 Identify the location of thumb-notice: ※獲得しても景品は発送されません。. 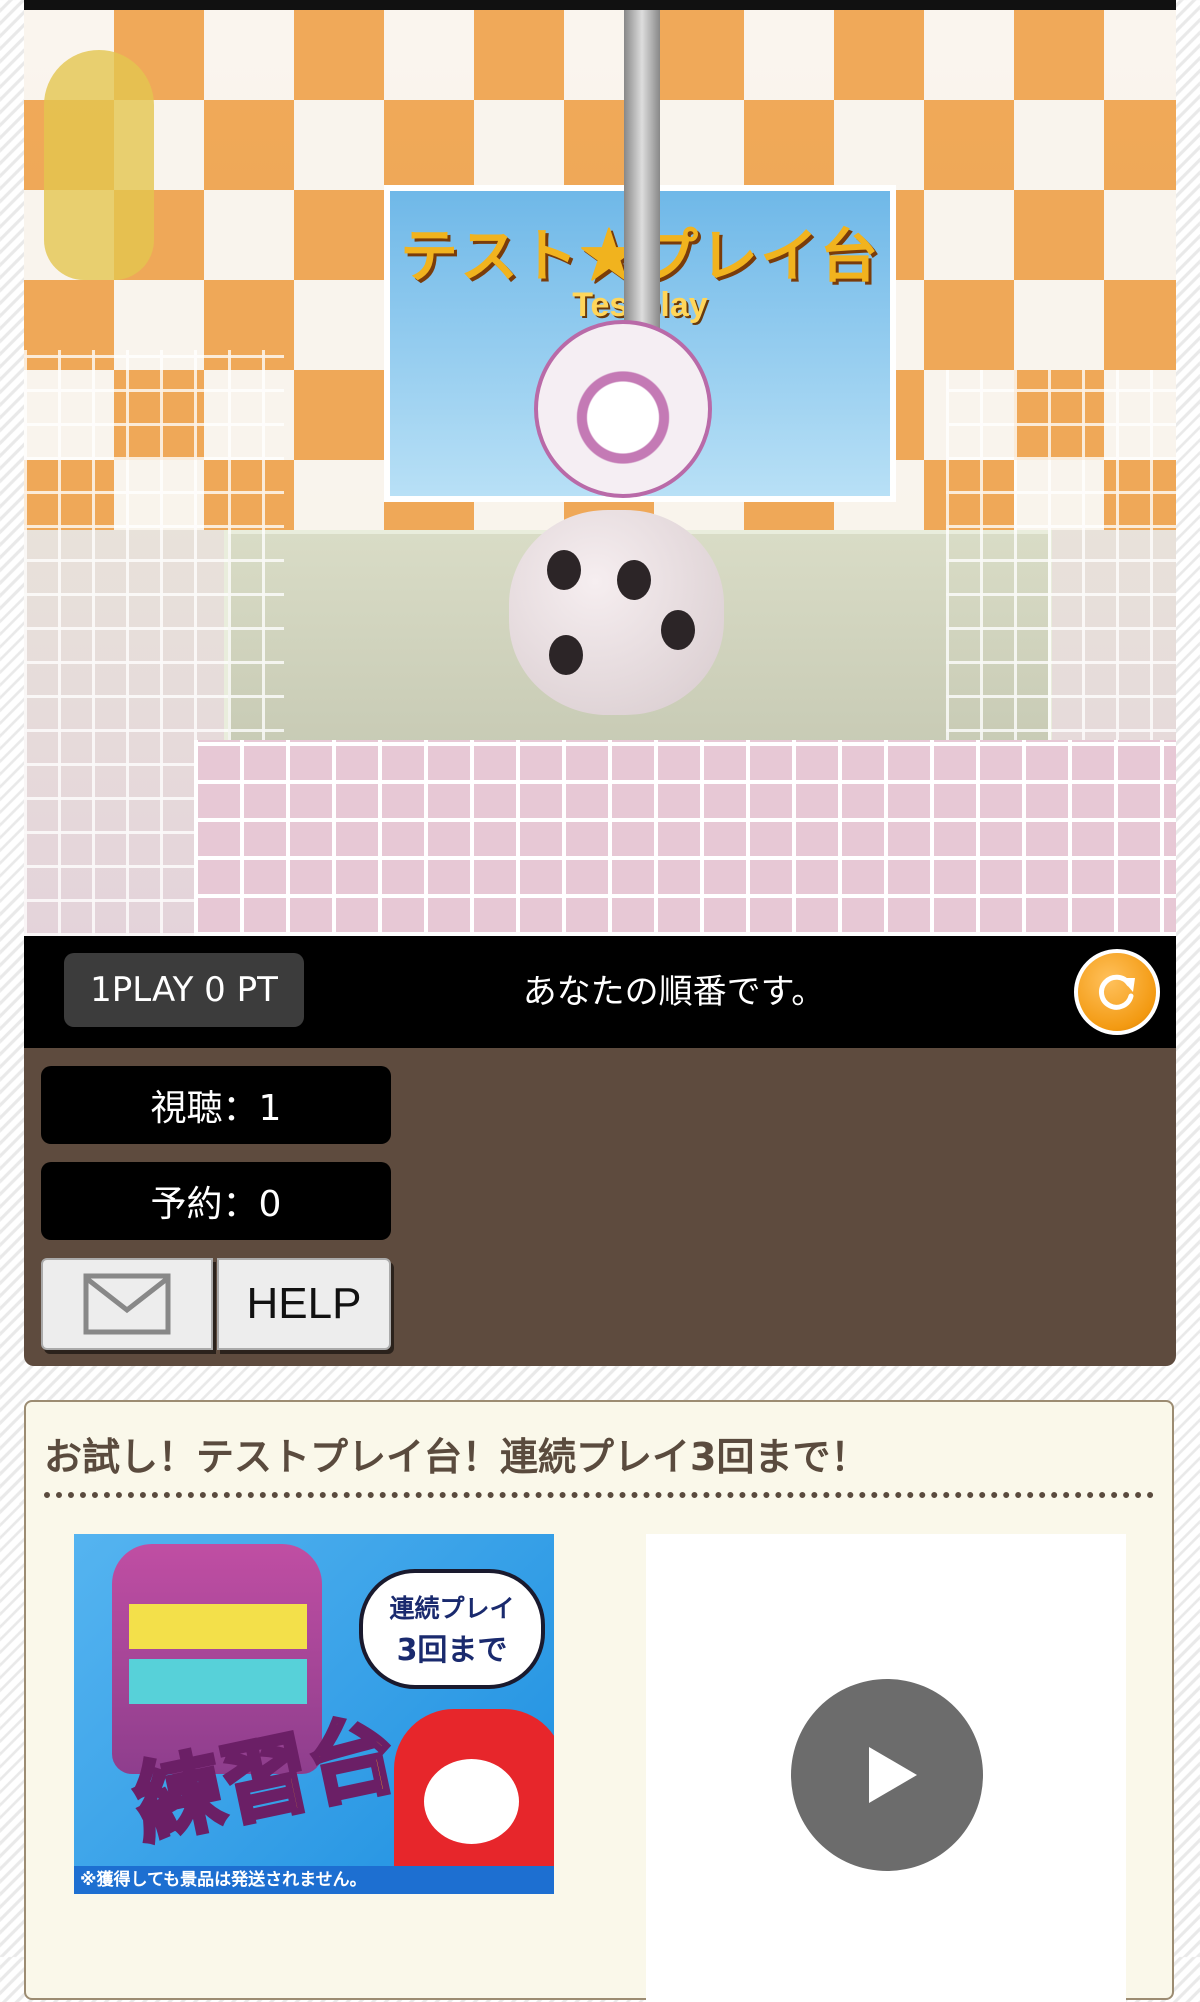
(314, 1880).